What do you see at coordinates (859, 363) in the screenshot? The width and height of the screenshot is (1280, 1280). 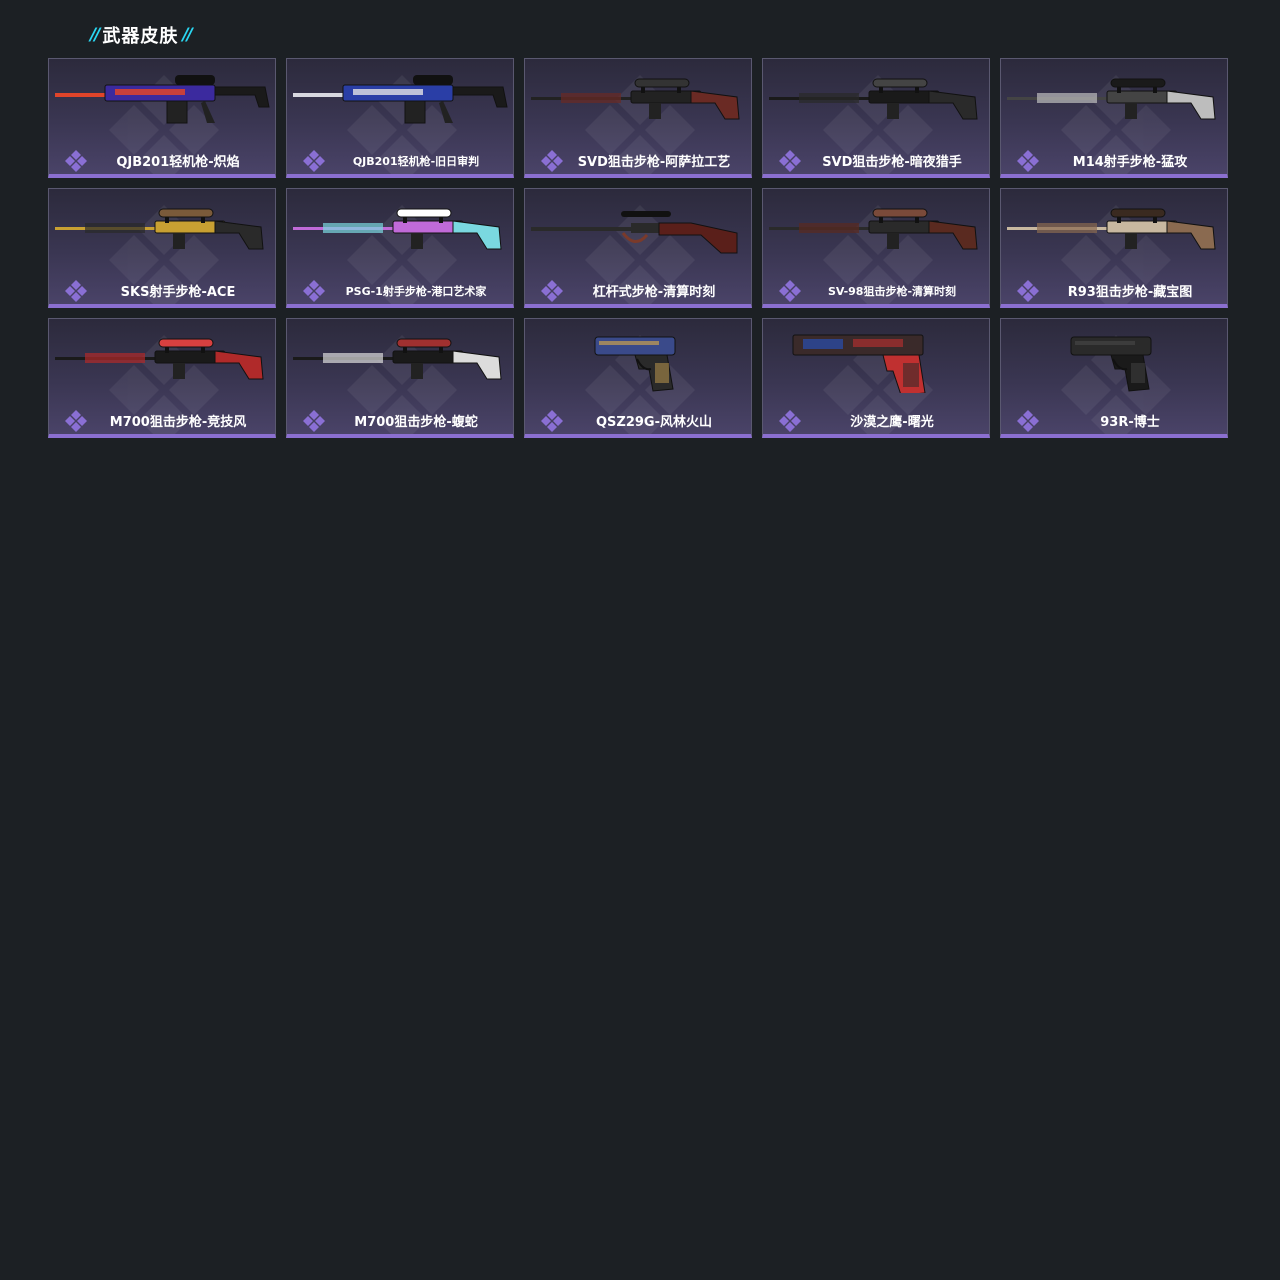 I see `desert-eagle-icon` at bounding box center [859, 363].